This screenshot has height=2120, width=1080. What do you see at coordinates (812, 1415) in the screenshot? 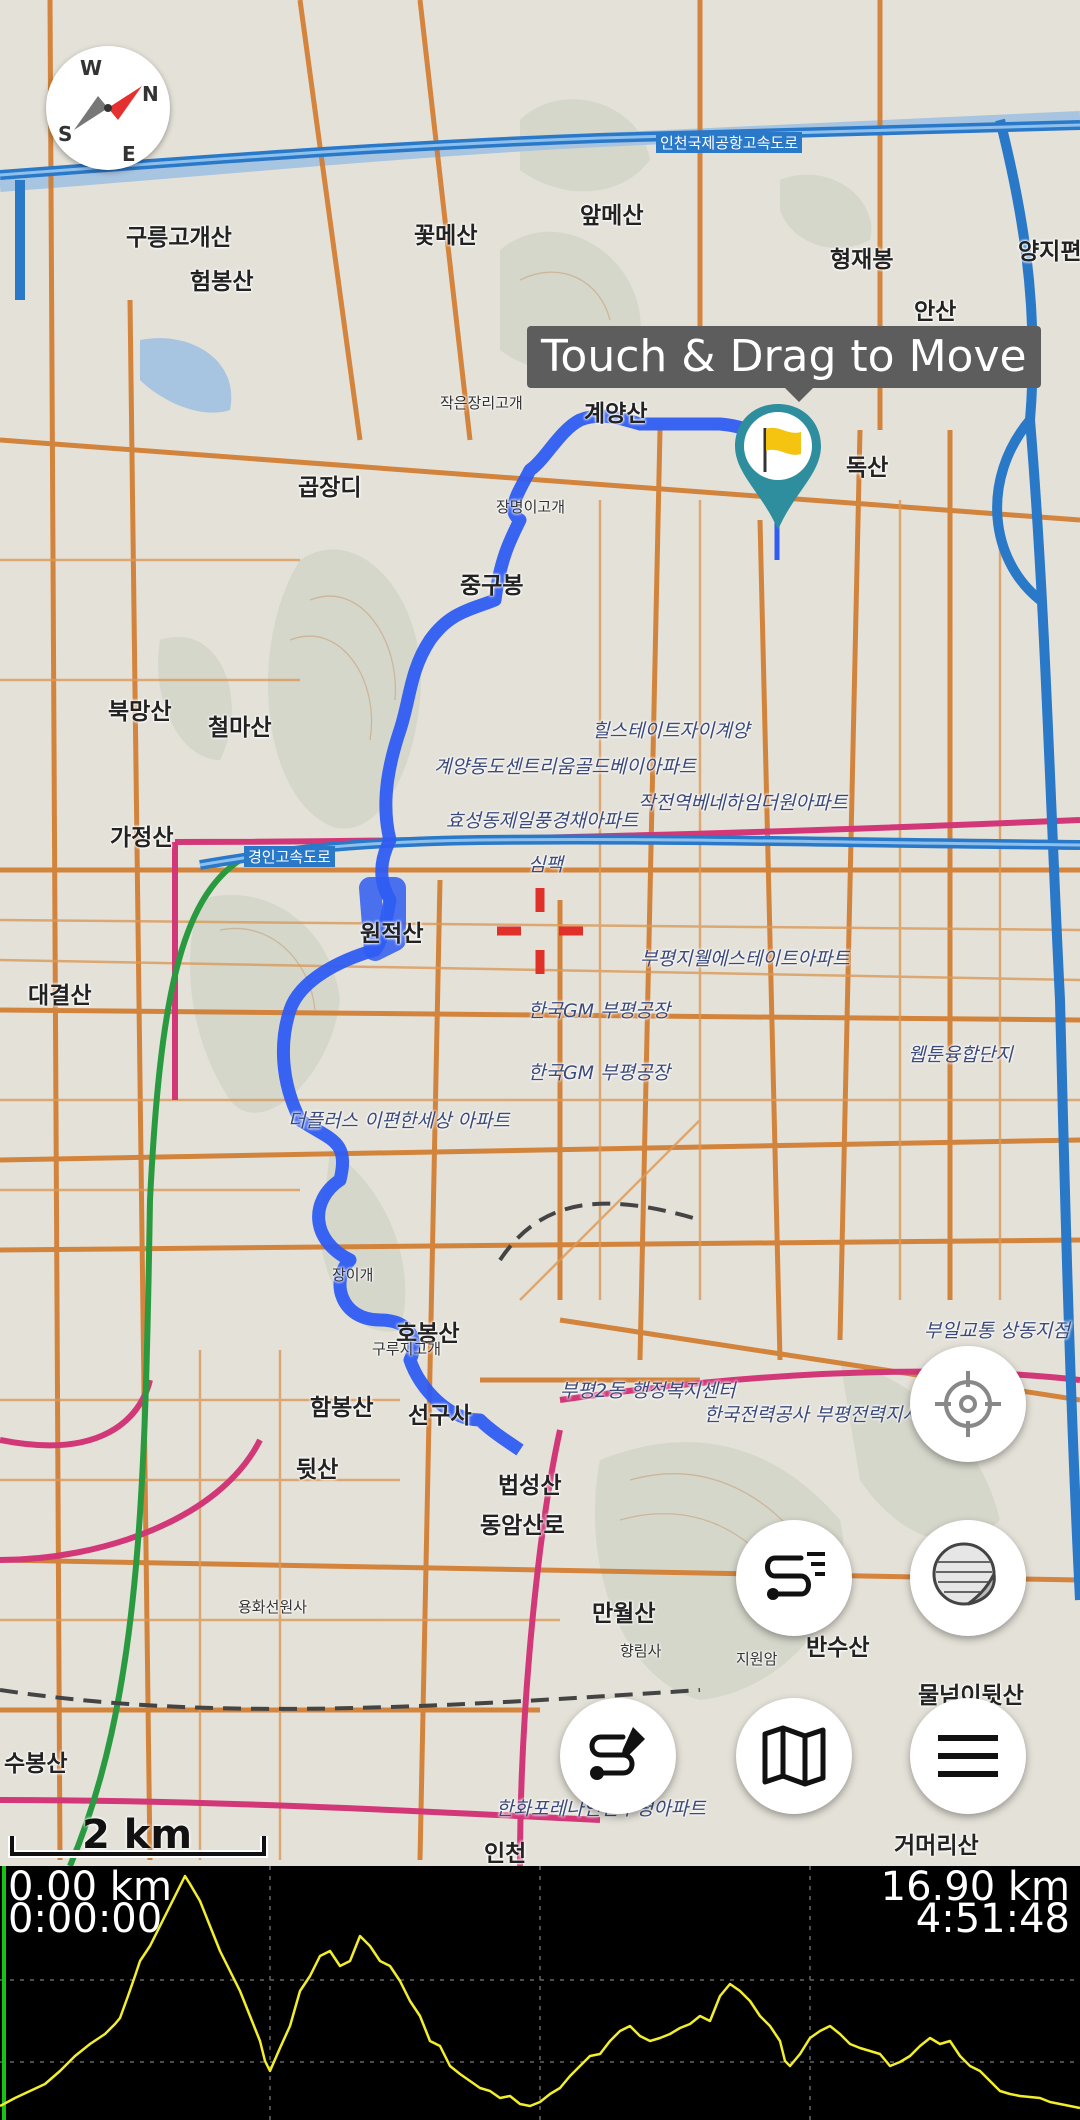
I see `building-label: 한국전력공사 부평전력지사` at bounding box center [812, 1415].